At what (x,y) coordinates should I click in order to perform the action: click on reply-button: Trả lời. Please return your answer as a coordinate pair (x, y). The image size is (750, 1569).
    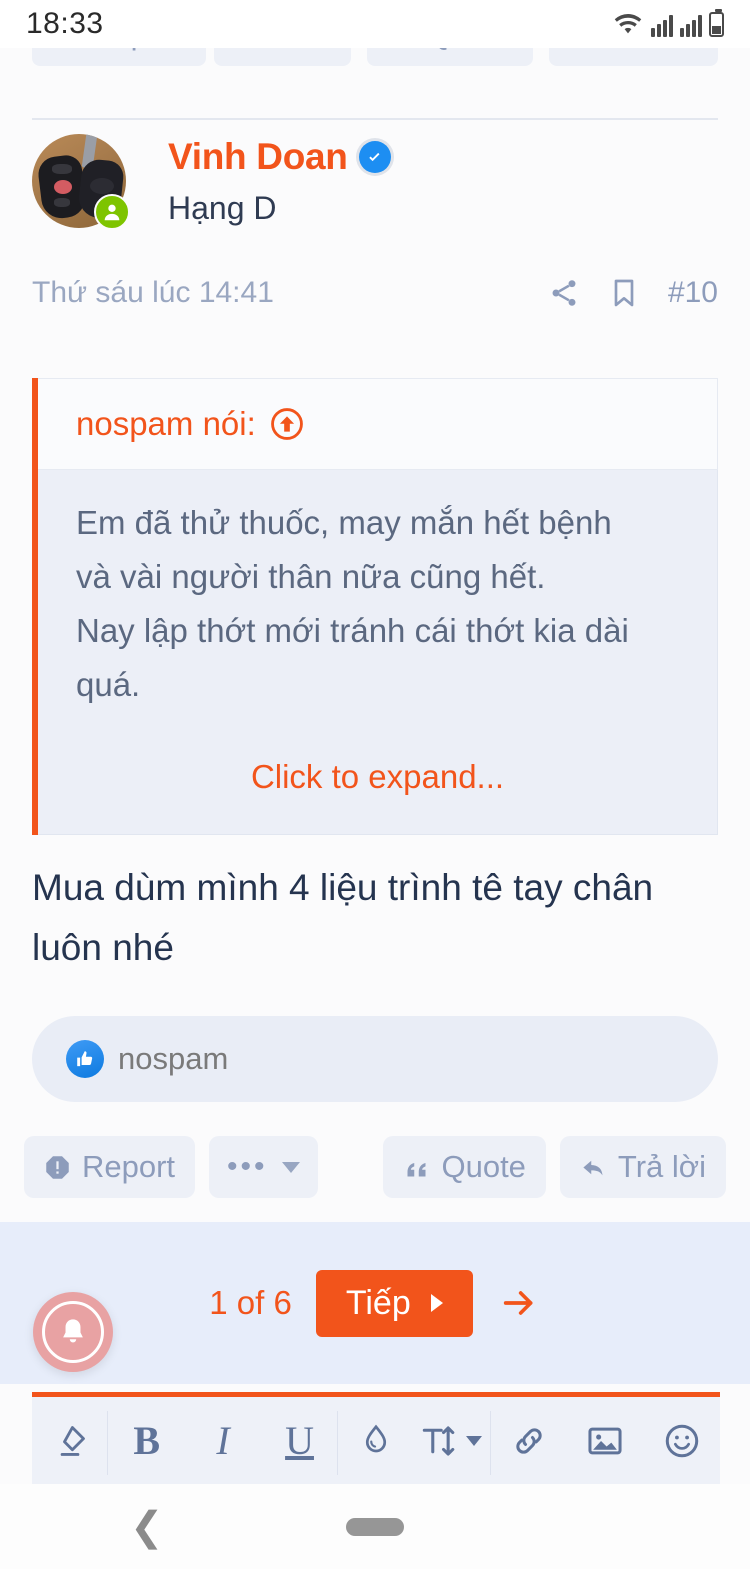
    Looking at the image, I should click on (642, 1167).